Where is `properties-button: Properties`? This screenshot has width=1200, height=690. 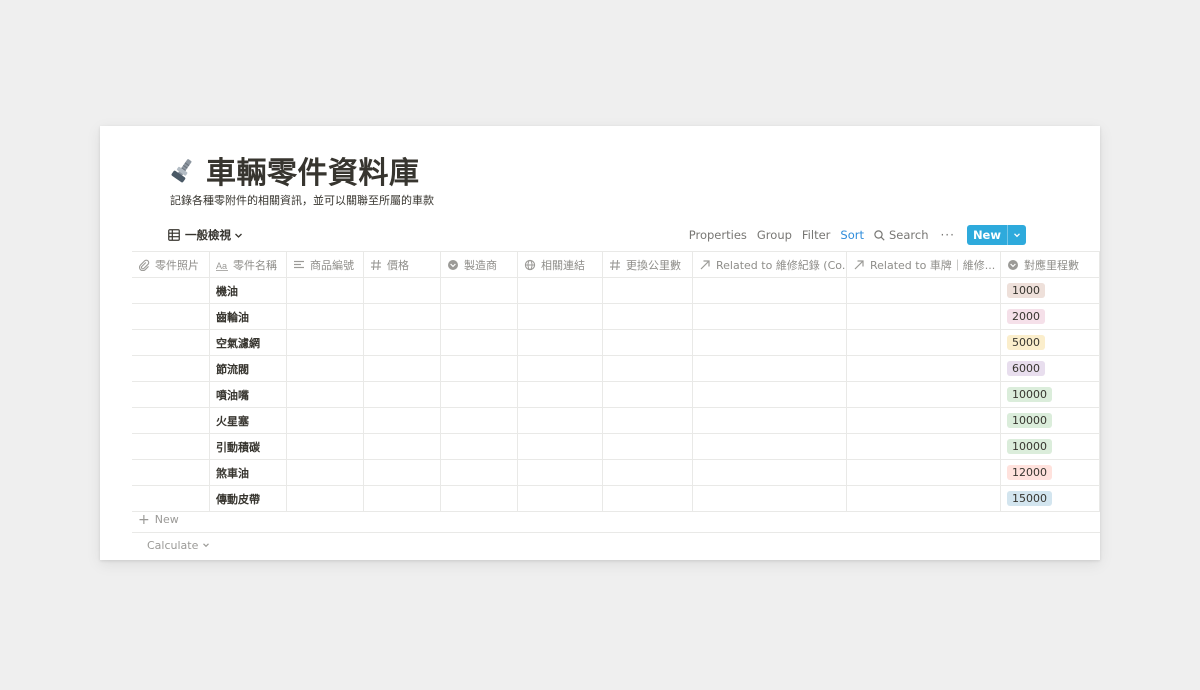
properties-button: Properties is located at coordinates (718, 235).